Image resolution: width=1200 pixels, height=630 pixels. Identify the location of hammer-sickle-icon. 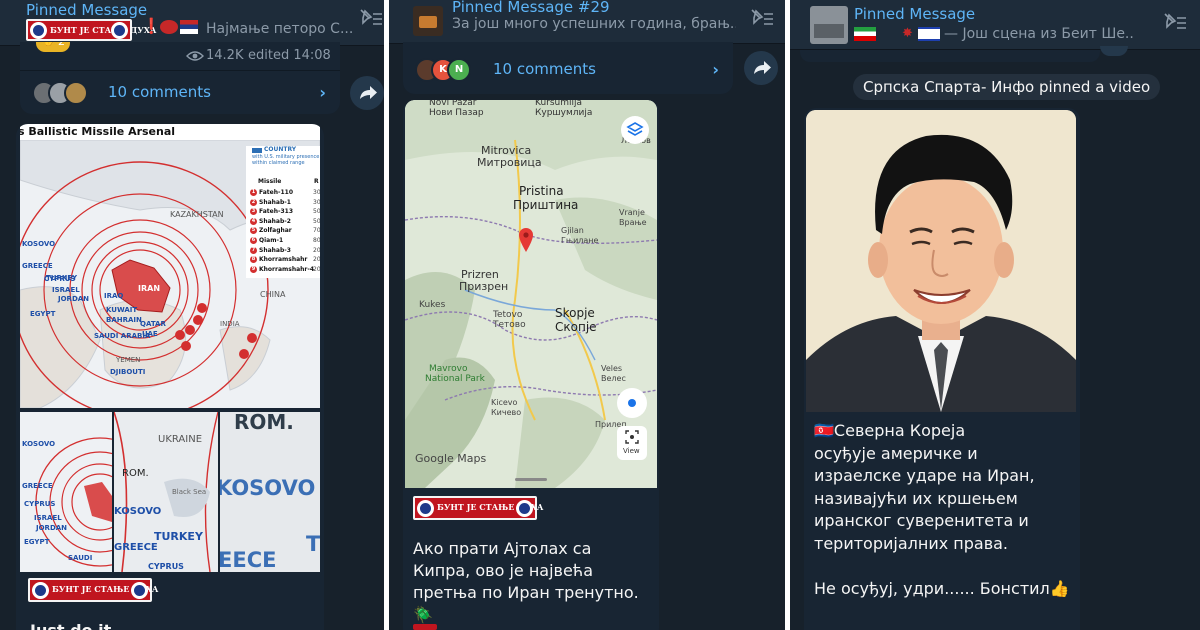
(38, 30).